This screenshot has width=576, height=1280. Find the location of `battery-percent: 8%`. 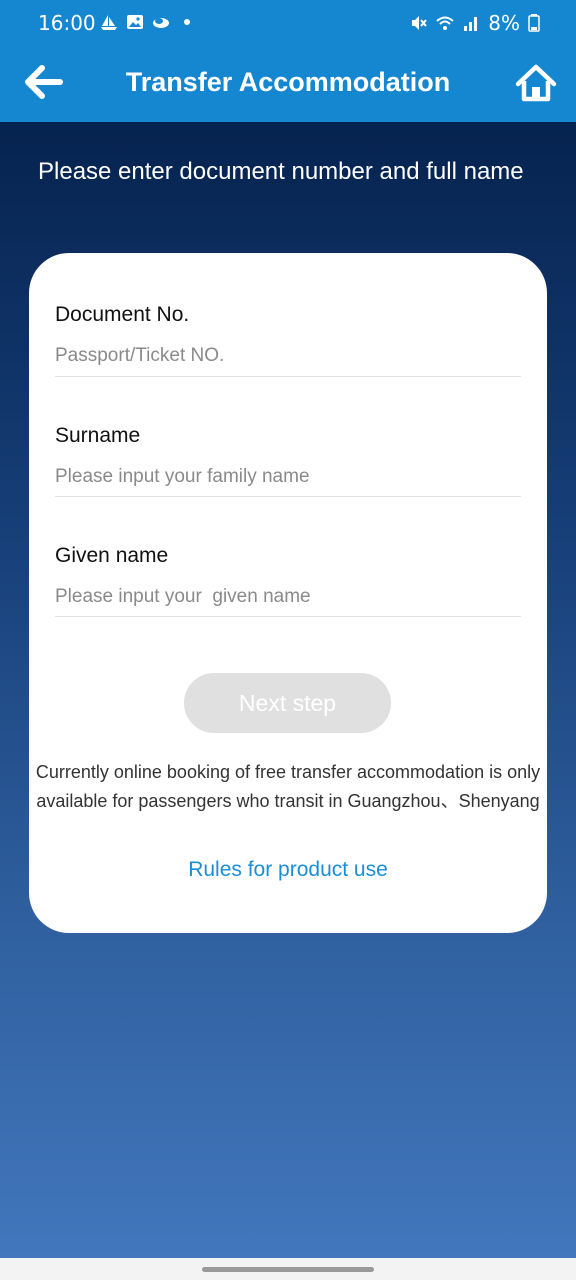

battery-percent: 8% is located at coordinates (504, 23).